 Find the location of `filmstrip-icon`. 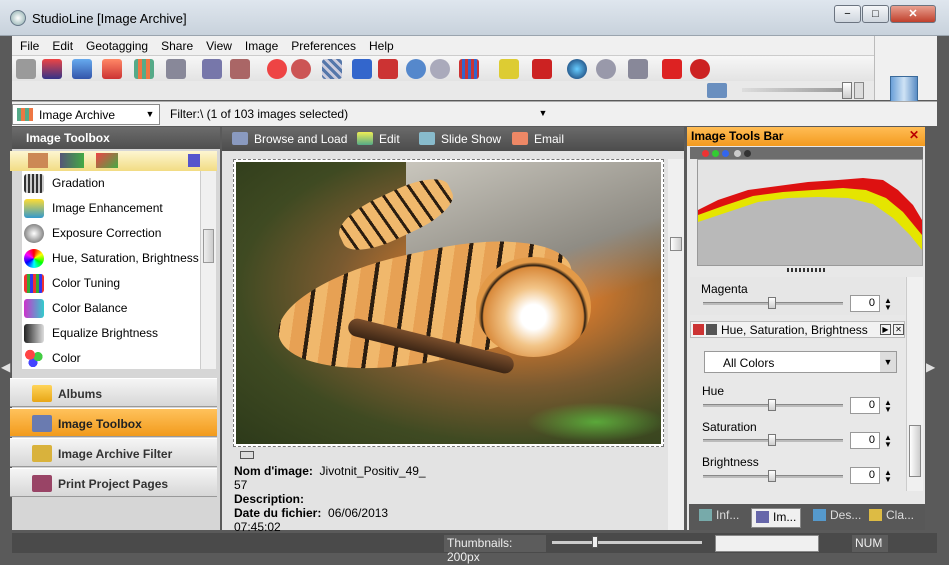

filmstrip-icon is located at coordinates (176, 69).